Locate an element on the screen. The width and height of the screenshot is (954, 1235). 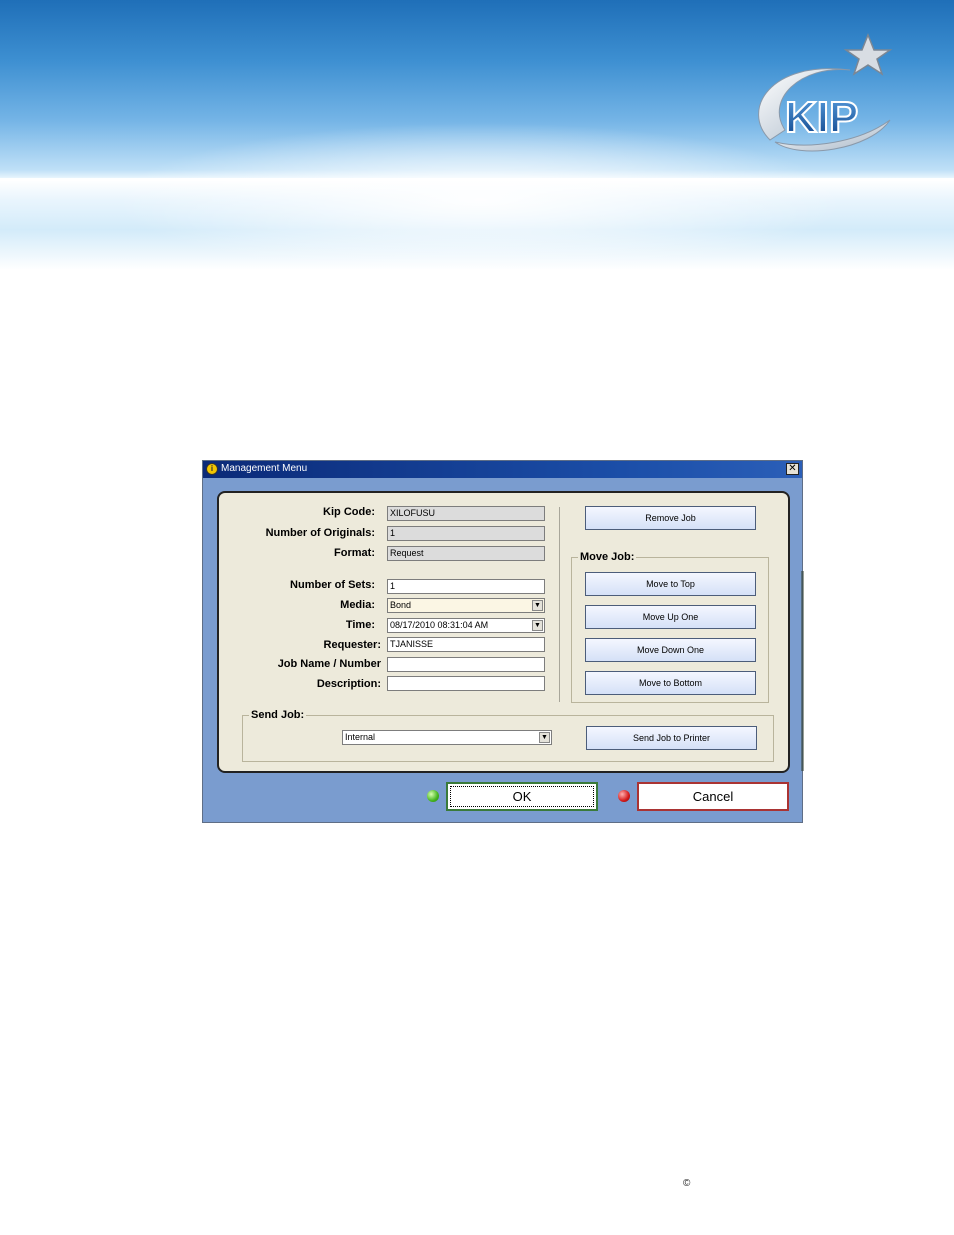
num-originals-label: Number of Originals: is located at coordinates (320, 533).